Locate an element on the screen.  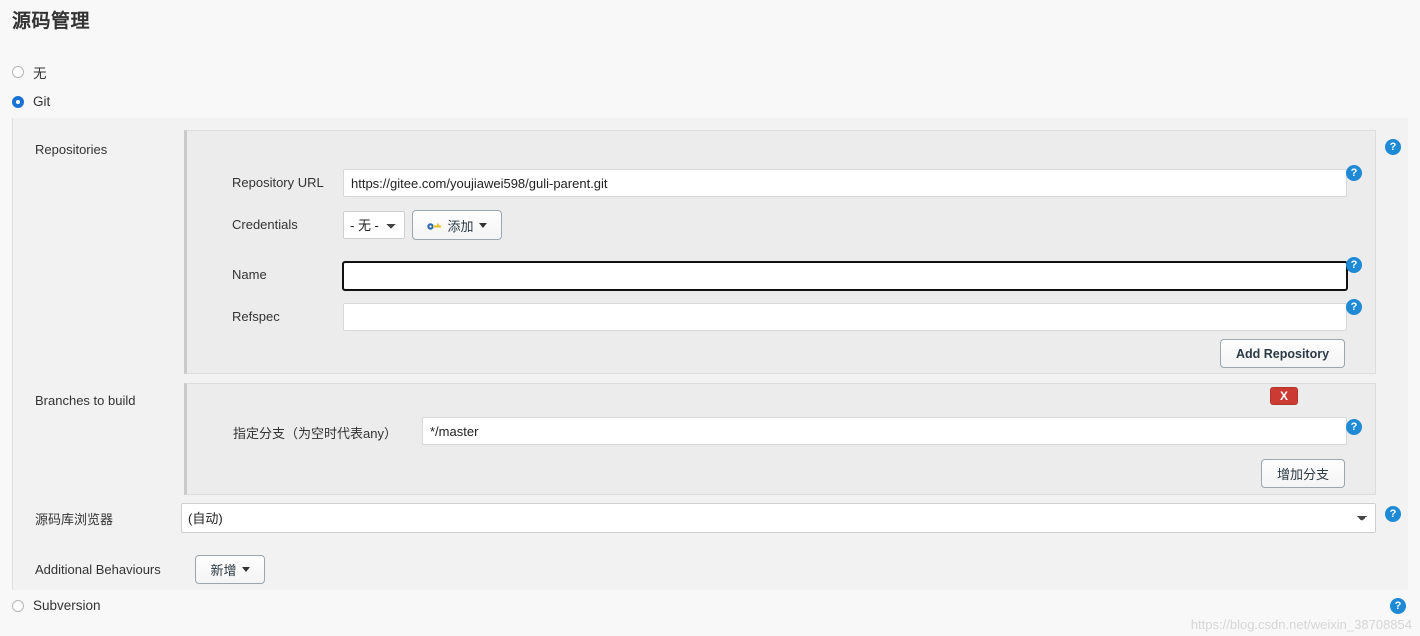
radio-subversion is located at coordinates (18, 605).